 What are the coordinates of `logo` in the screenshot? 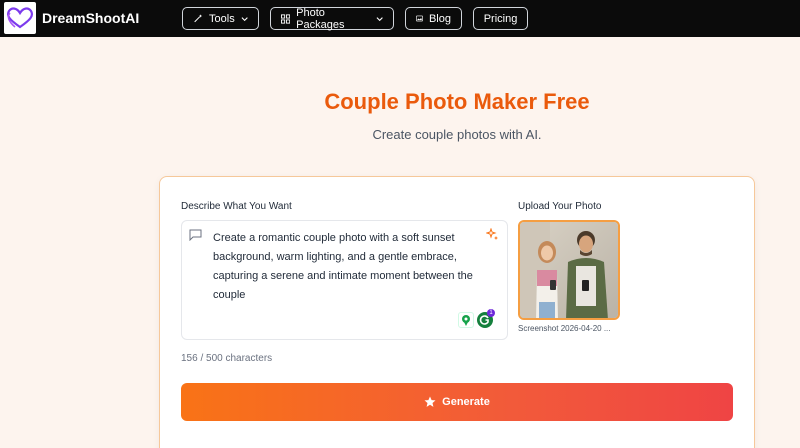 It's located at (20, 18).